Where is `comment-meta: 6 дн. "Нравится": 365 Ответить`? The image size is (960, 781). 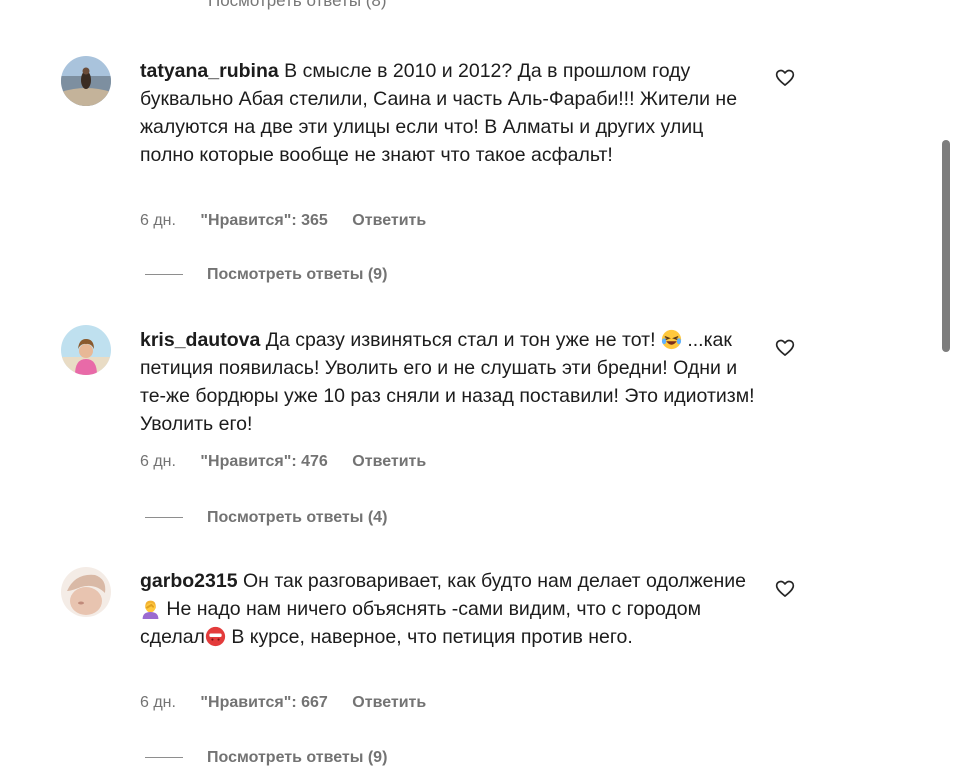 comment-meta: 6 дн. "Нравится": 365 Ответить is located at coordinates (293, 221).